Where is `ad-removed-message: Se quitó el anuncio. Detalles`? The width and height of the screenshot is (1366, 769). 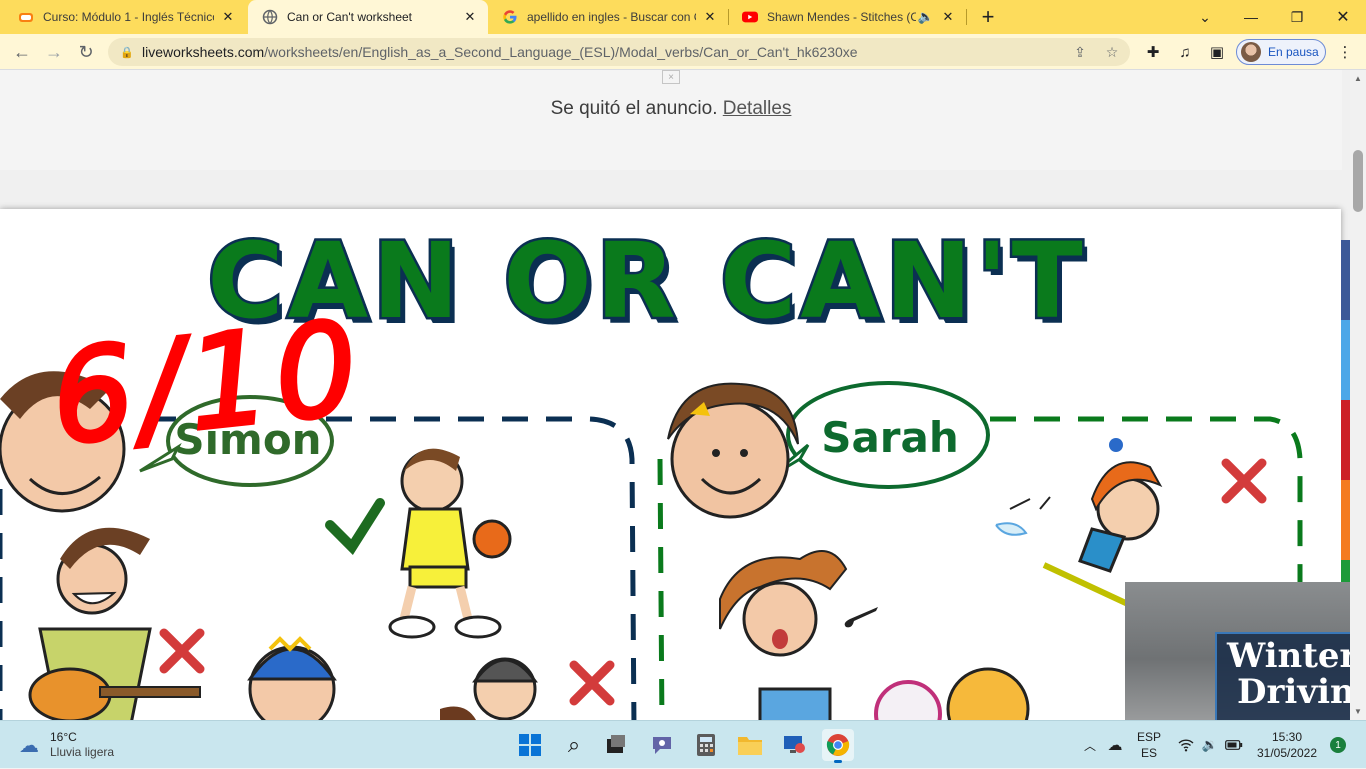
ad-removed-message: Se quitó el anuncio. Detalles is located at coordinates (671, 109).